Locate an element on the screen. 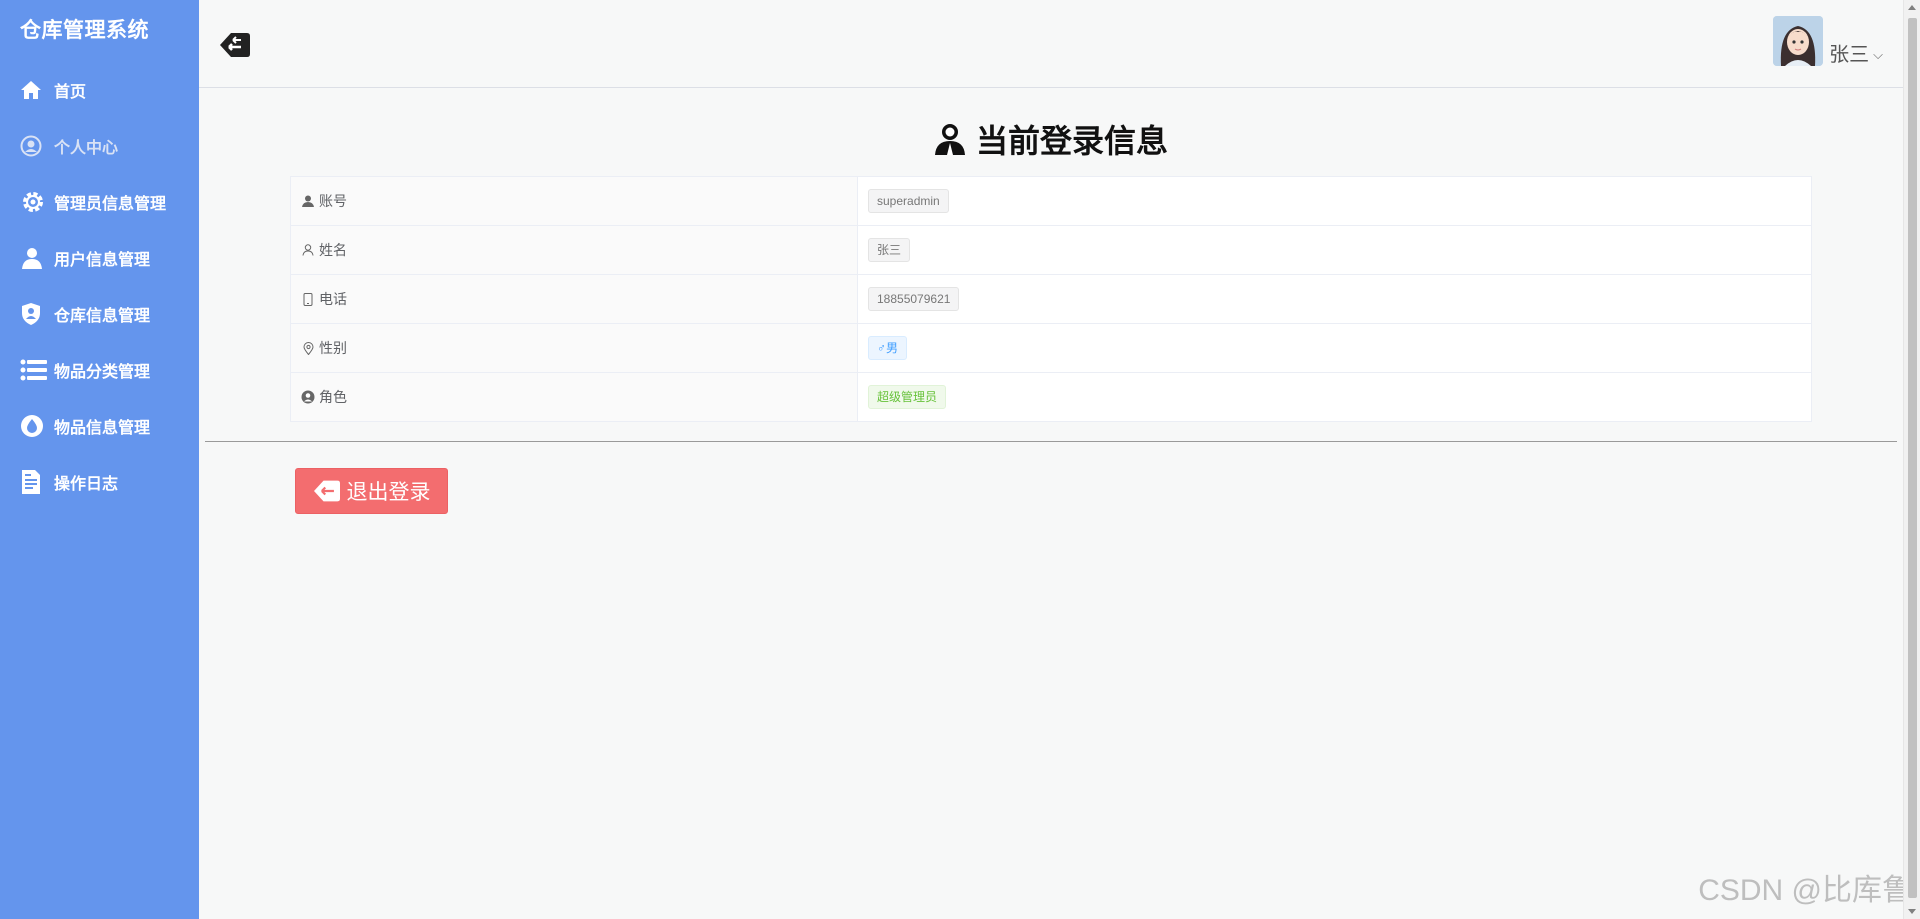 The image size is (1920, 919). avatar is located at coordinates (1798, 41).